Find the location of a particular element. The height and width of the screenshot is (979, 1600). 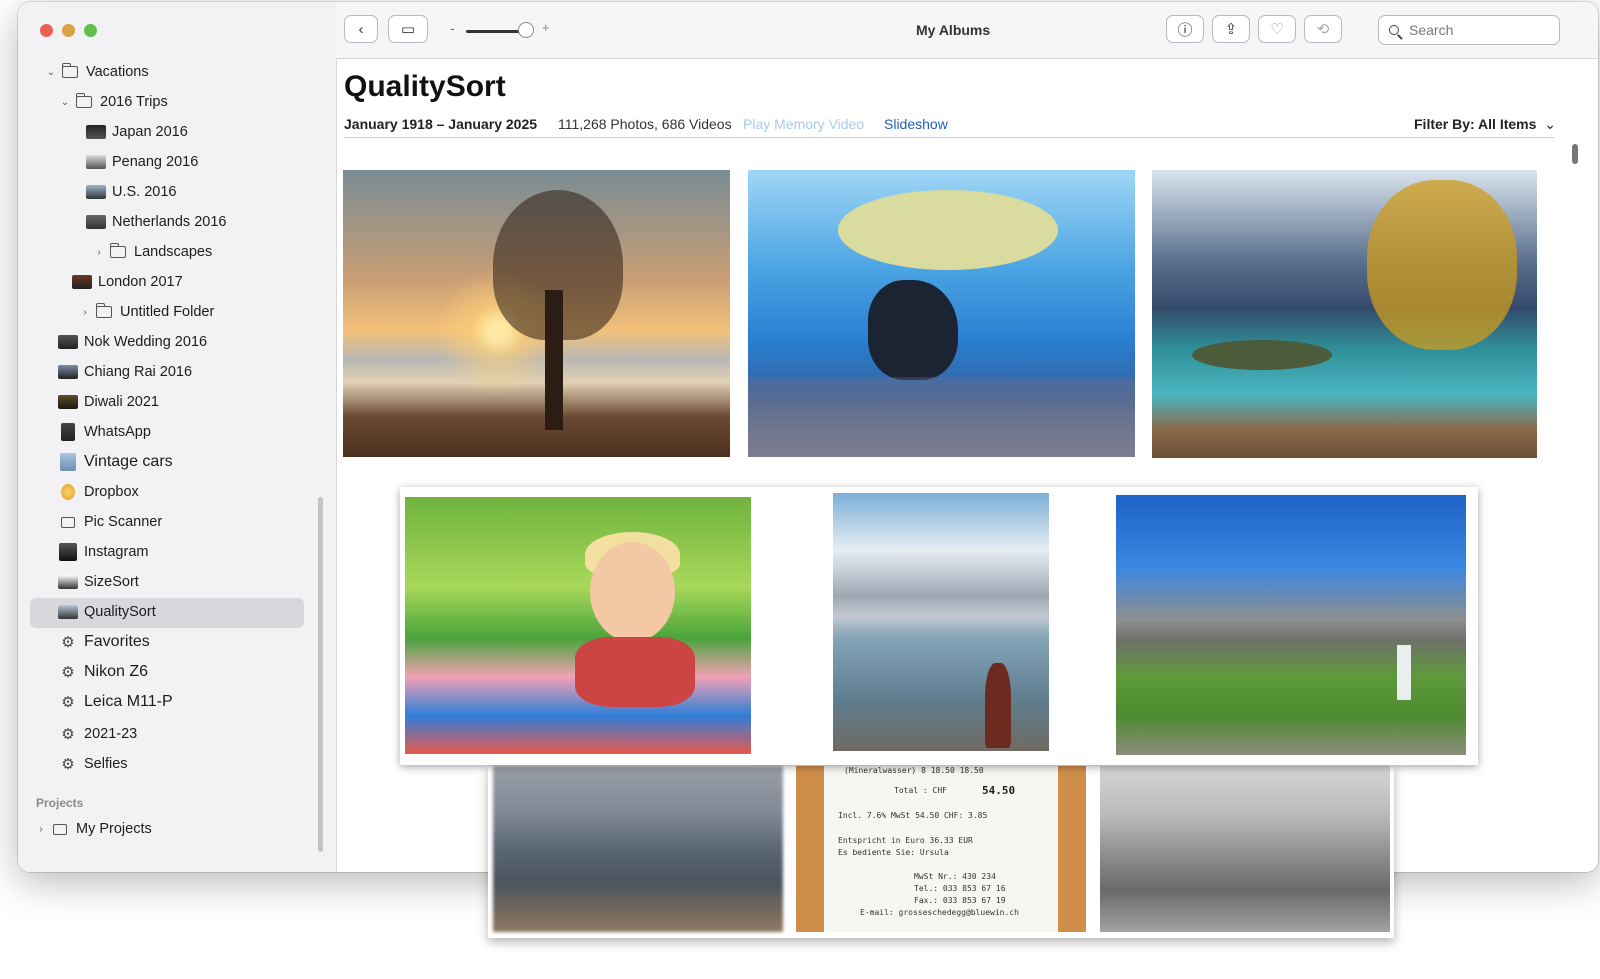

search-input: Search is located at coordinates (1469, 30).